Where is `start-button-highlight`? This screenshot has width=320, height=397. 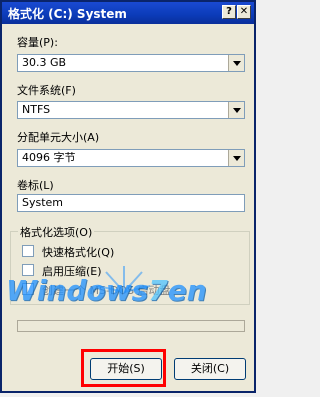
start-button-highlight is located at coordinates (123, 368).